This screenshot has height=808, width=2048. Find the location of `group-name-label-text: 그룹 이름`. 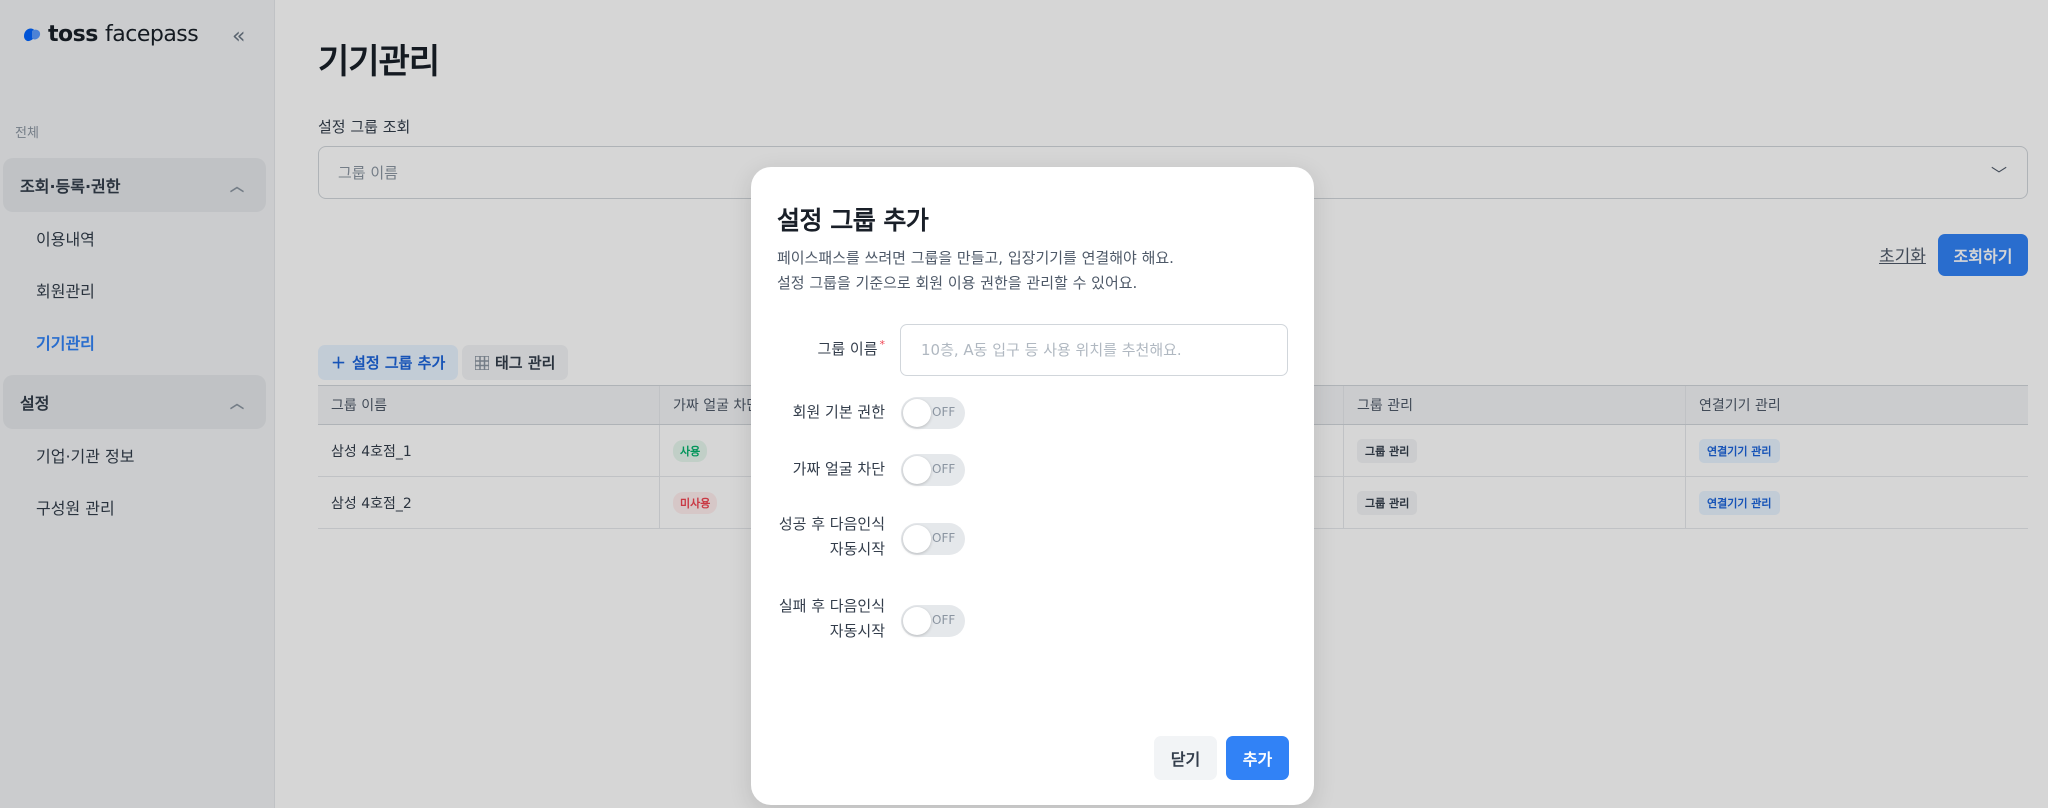

group-name-label-text: 그룹 이름 is located at coordinates (847, 349).